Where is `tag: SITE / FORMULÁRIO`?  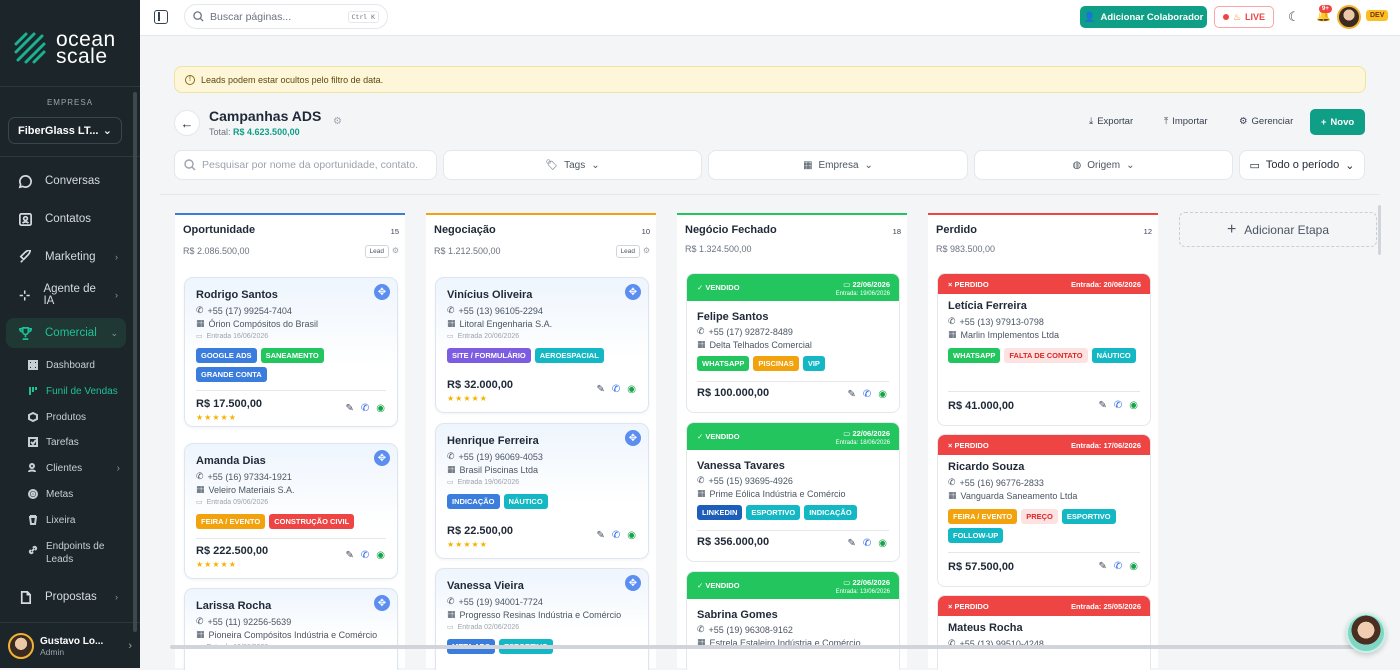
tag: SITE / FORMULÁRIO is located at coordinates (489, 355).